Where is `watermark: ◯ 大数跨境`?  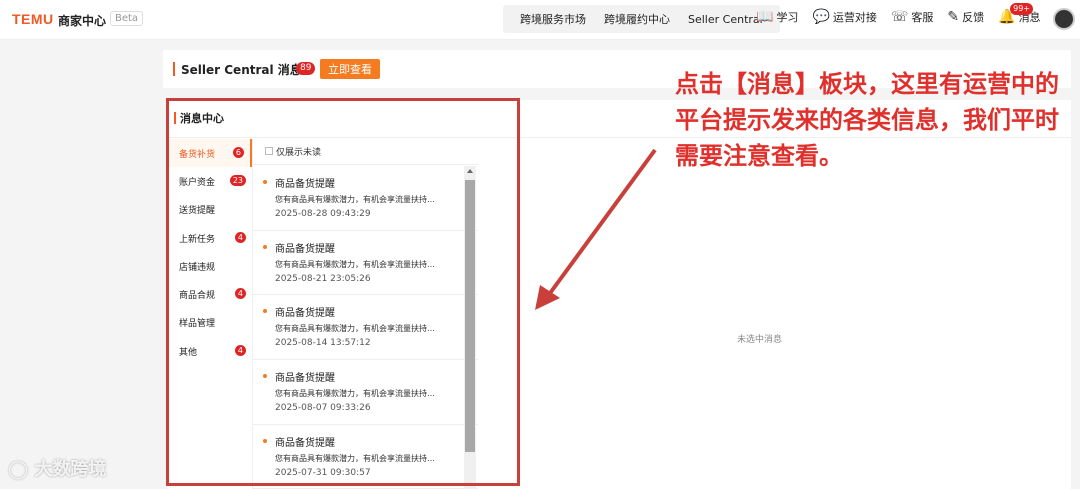
watermark: ◯ 大数跨境 is located at coordinates (57, 468).